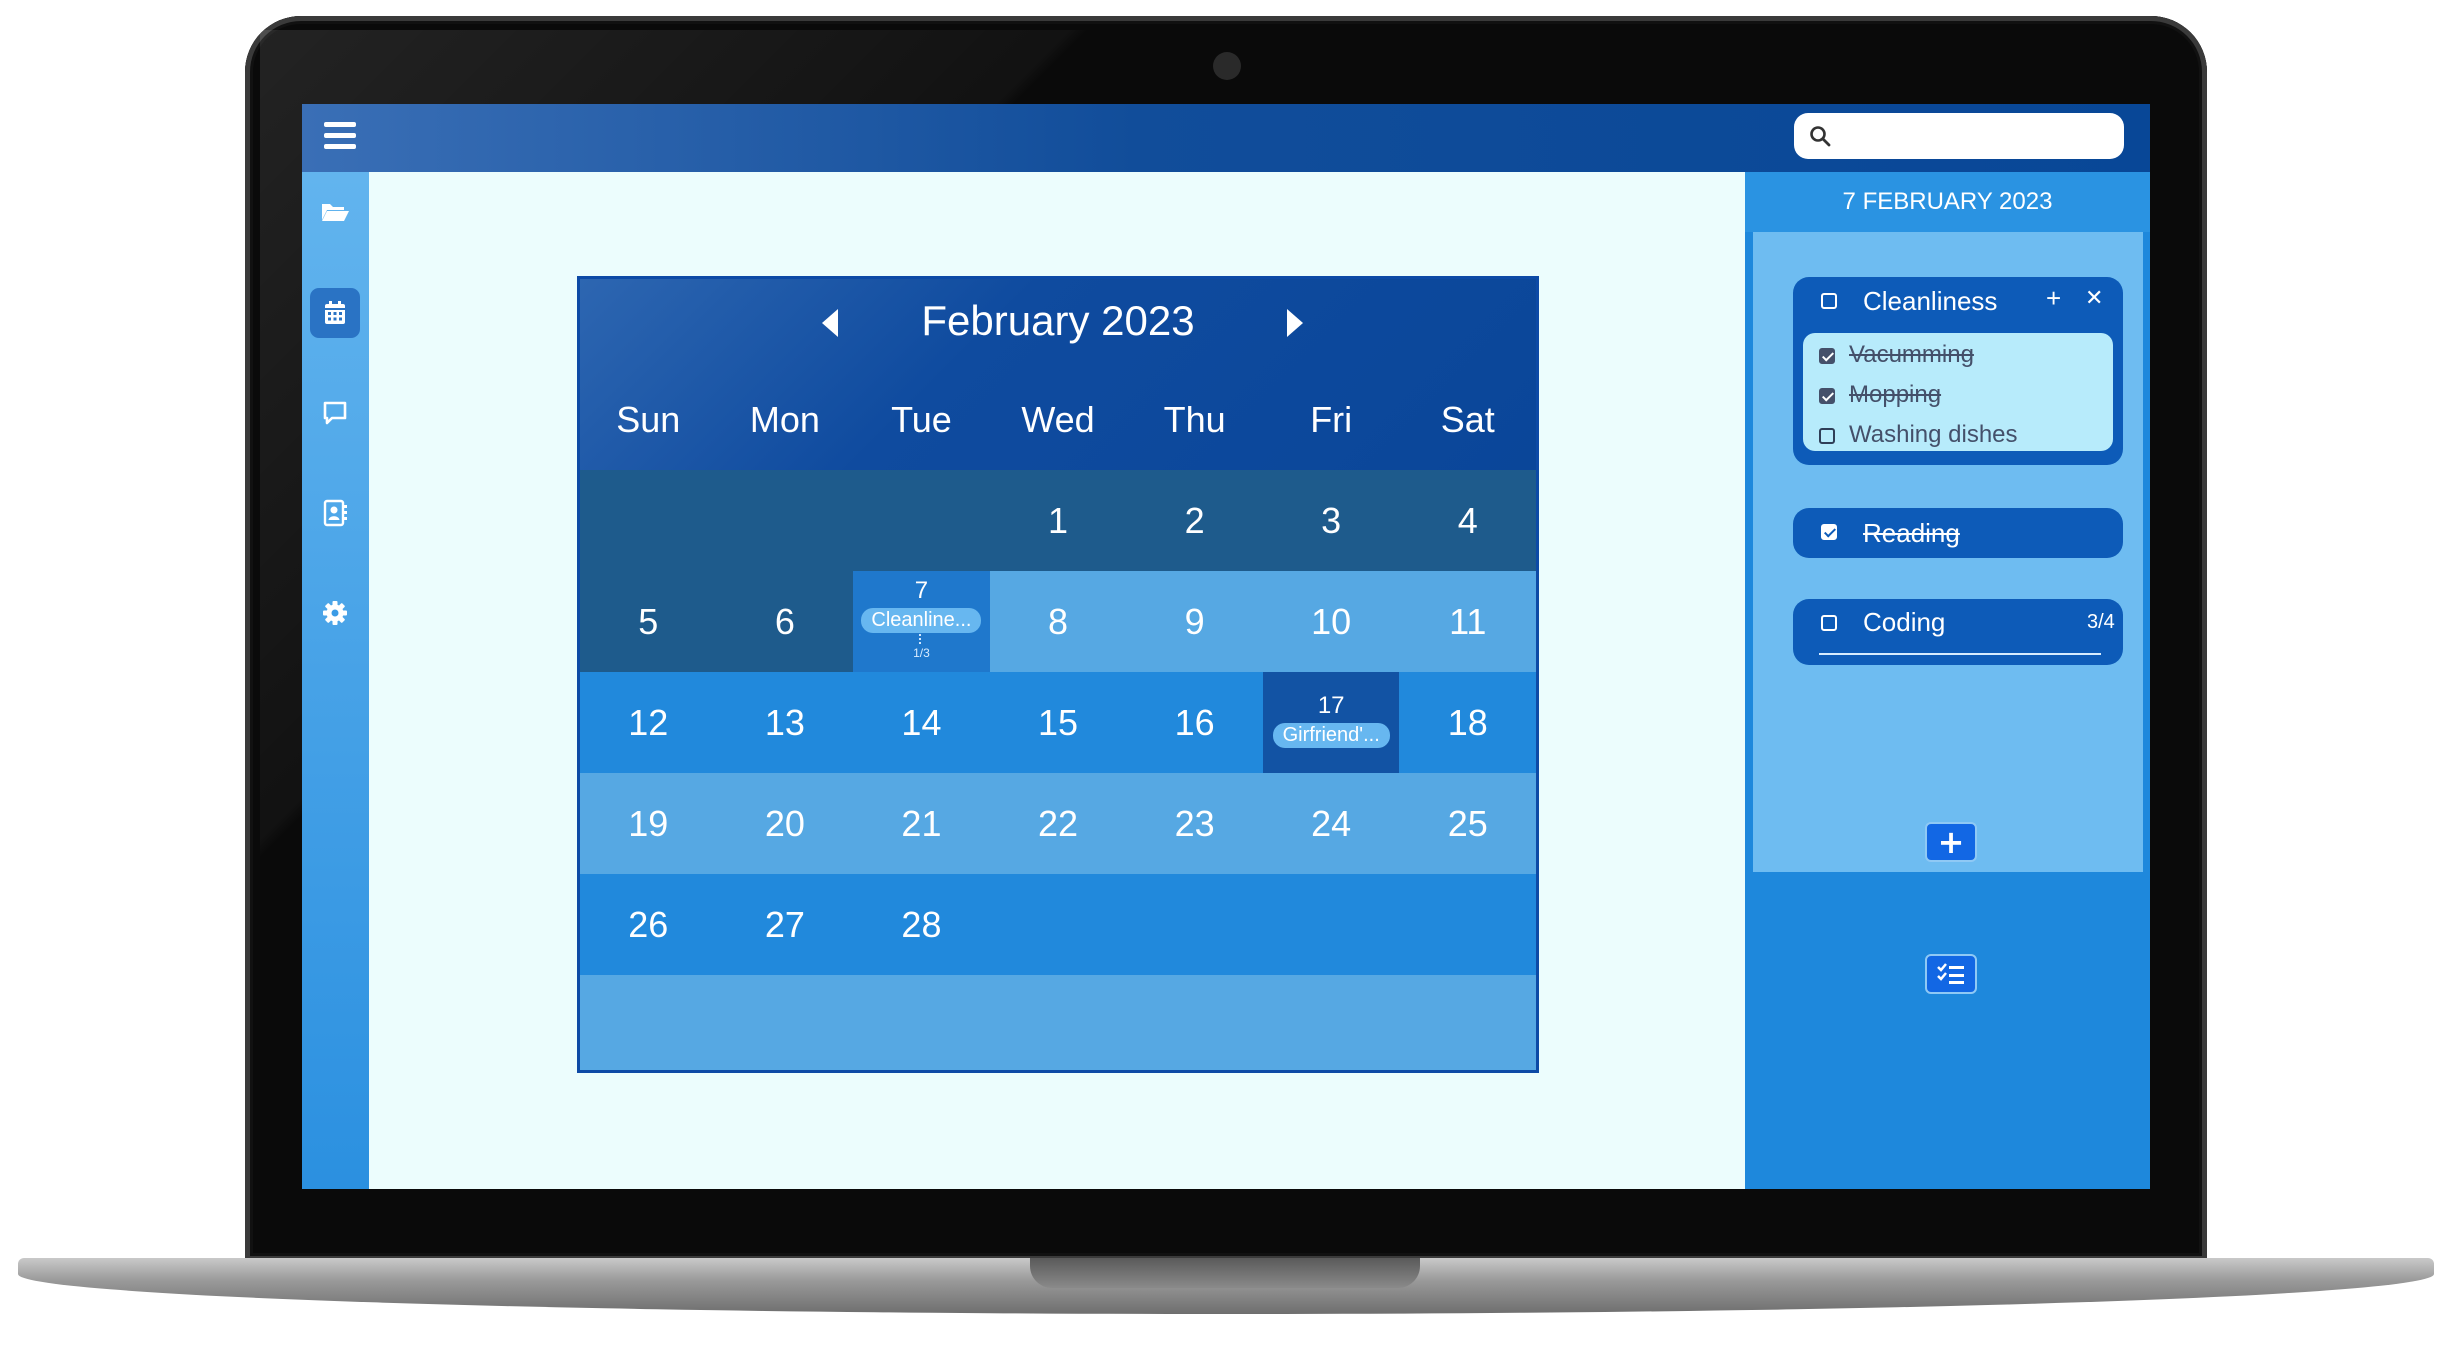  Describe the element at coordinates (1194, 621) in the screenshot. I see `calendar-day: 9` at that location.